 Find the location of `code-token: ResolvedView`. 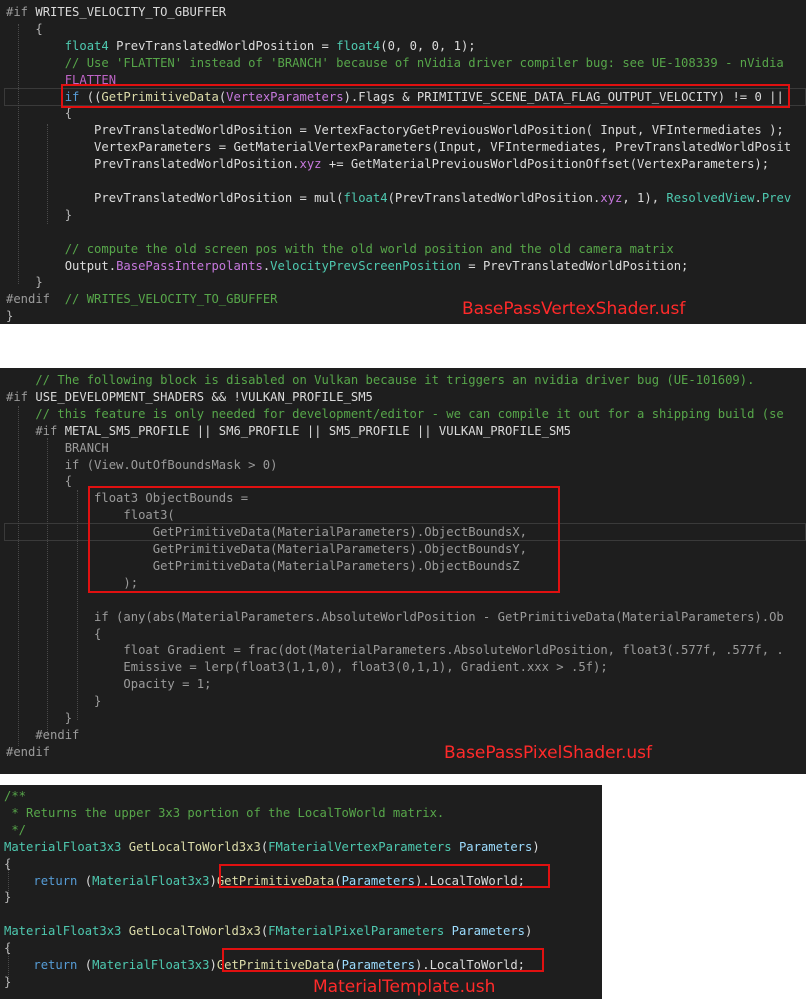

code-token: ResolvedView is located at coordinates (710, 197).